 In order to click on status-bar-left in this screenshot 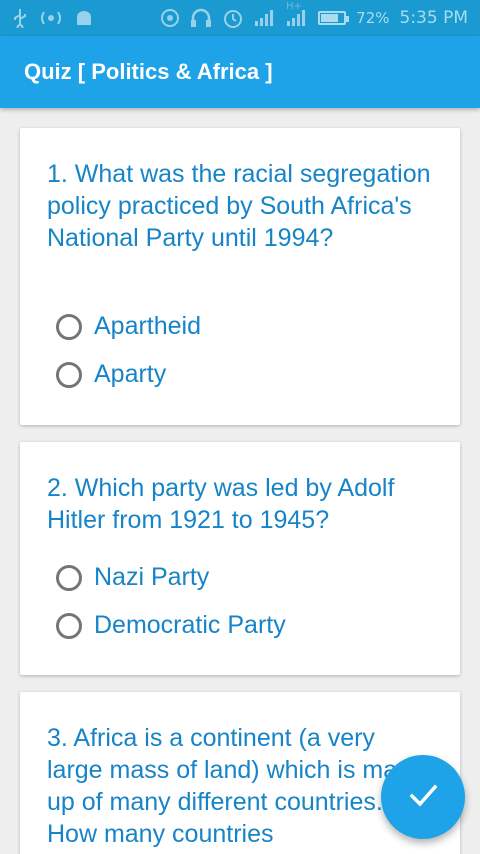, I will do `click(53, 18)`.